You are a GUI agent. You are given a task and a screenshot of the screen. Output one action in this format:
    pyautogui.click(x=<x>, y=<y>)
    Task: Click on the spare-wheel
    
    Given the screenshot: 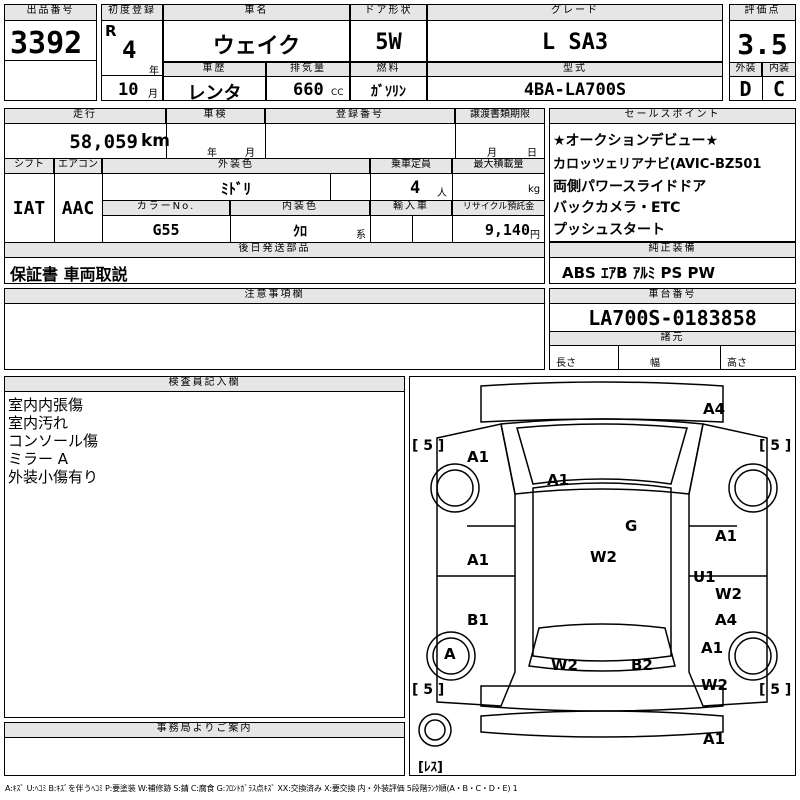 What is the action you would take?
    pyautogui.click(x=435, y=730)
    